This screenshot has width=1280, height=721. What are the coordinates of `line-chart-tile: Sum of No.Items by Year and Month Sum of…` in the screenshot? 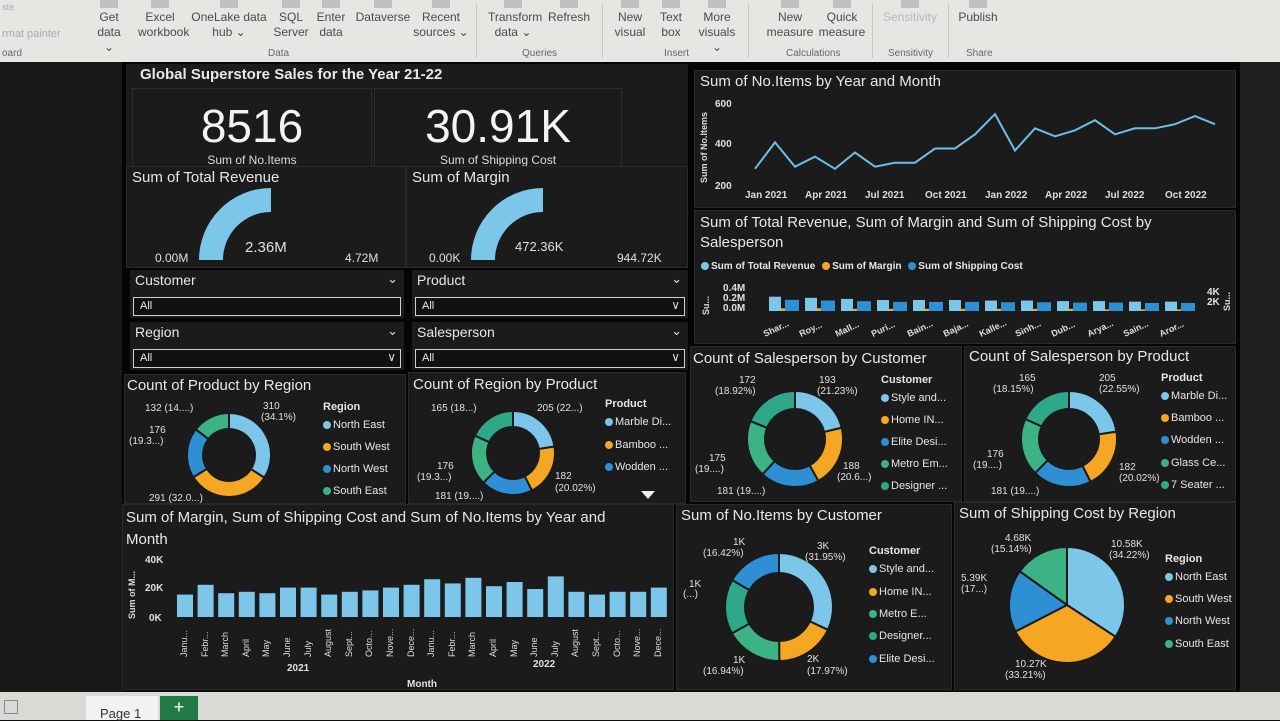 It's located at (965, 139).